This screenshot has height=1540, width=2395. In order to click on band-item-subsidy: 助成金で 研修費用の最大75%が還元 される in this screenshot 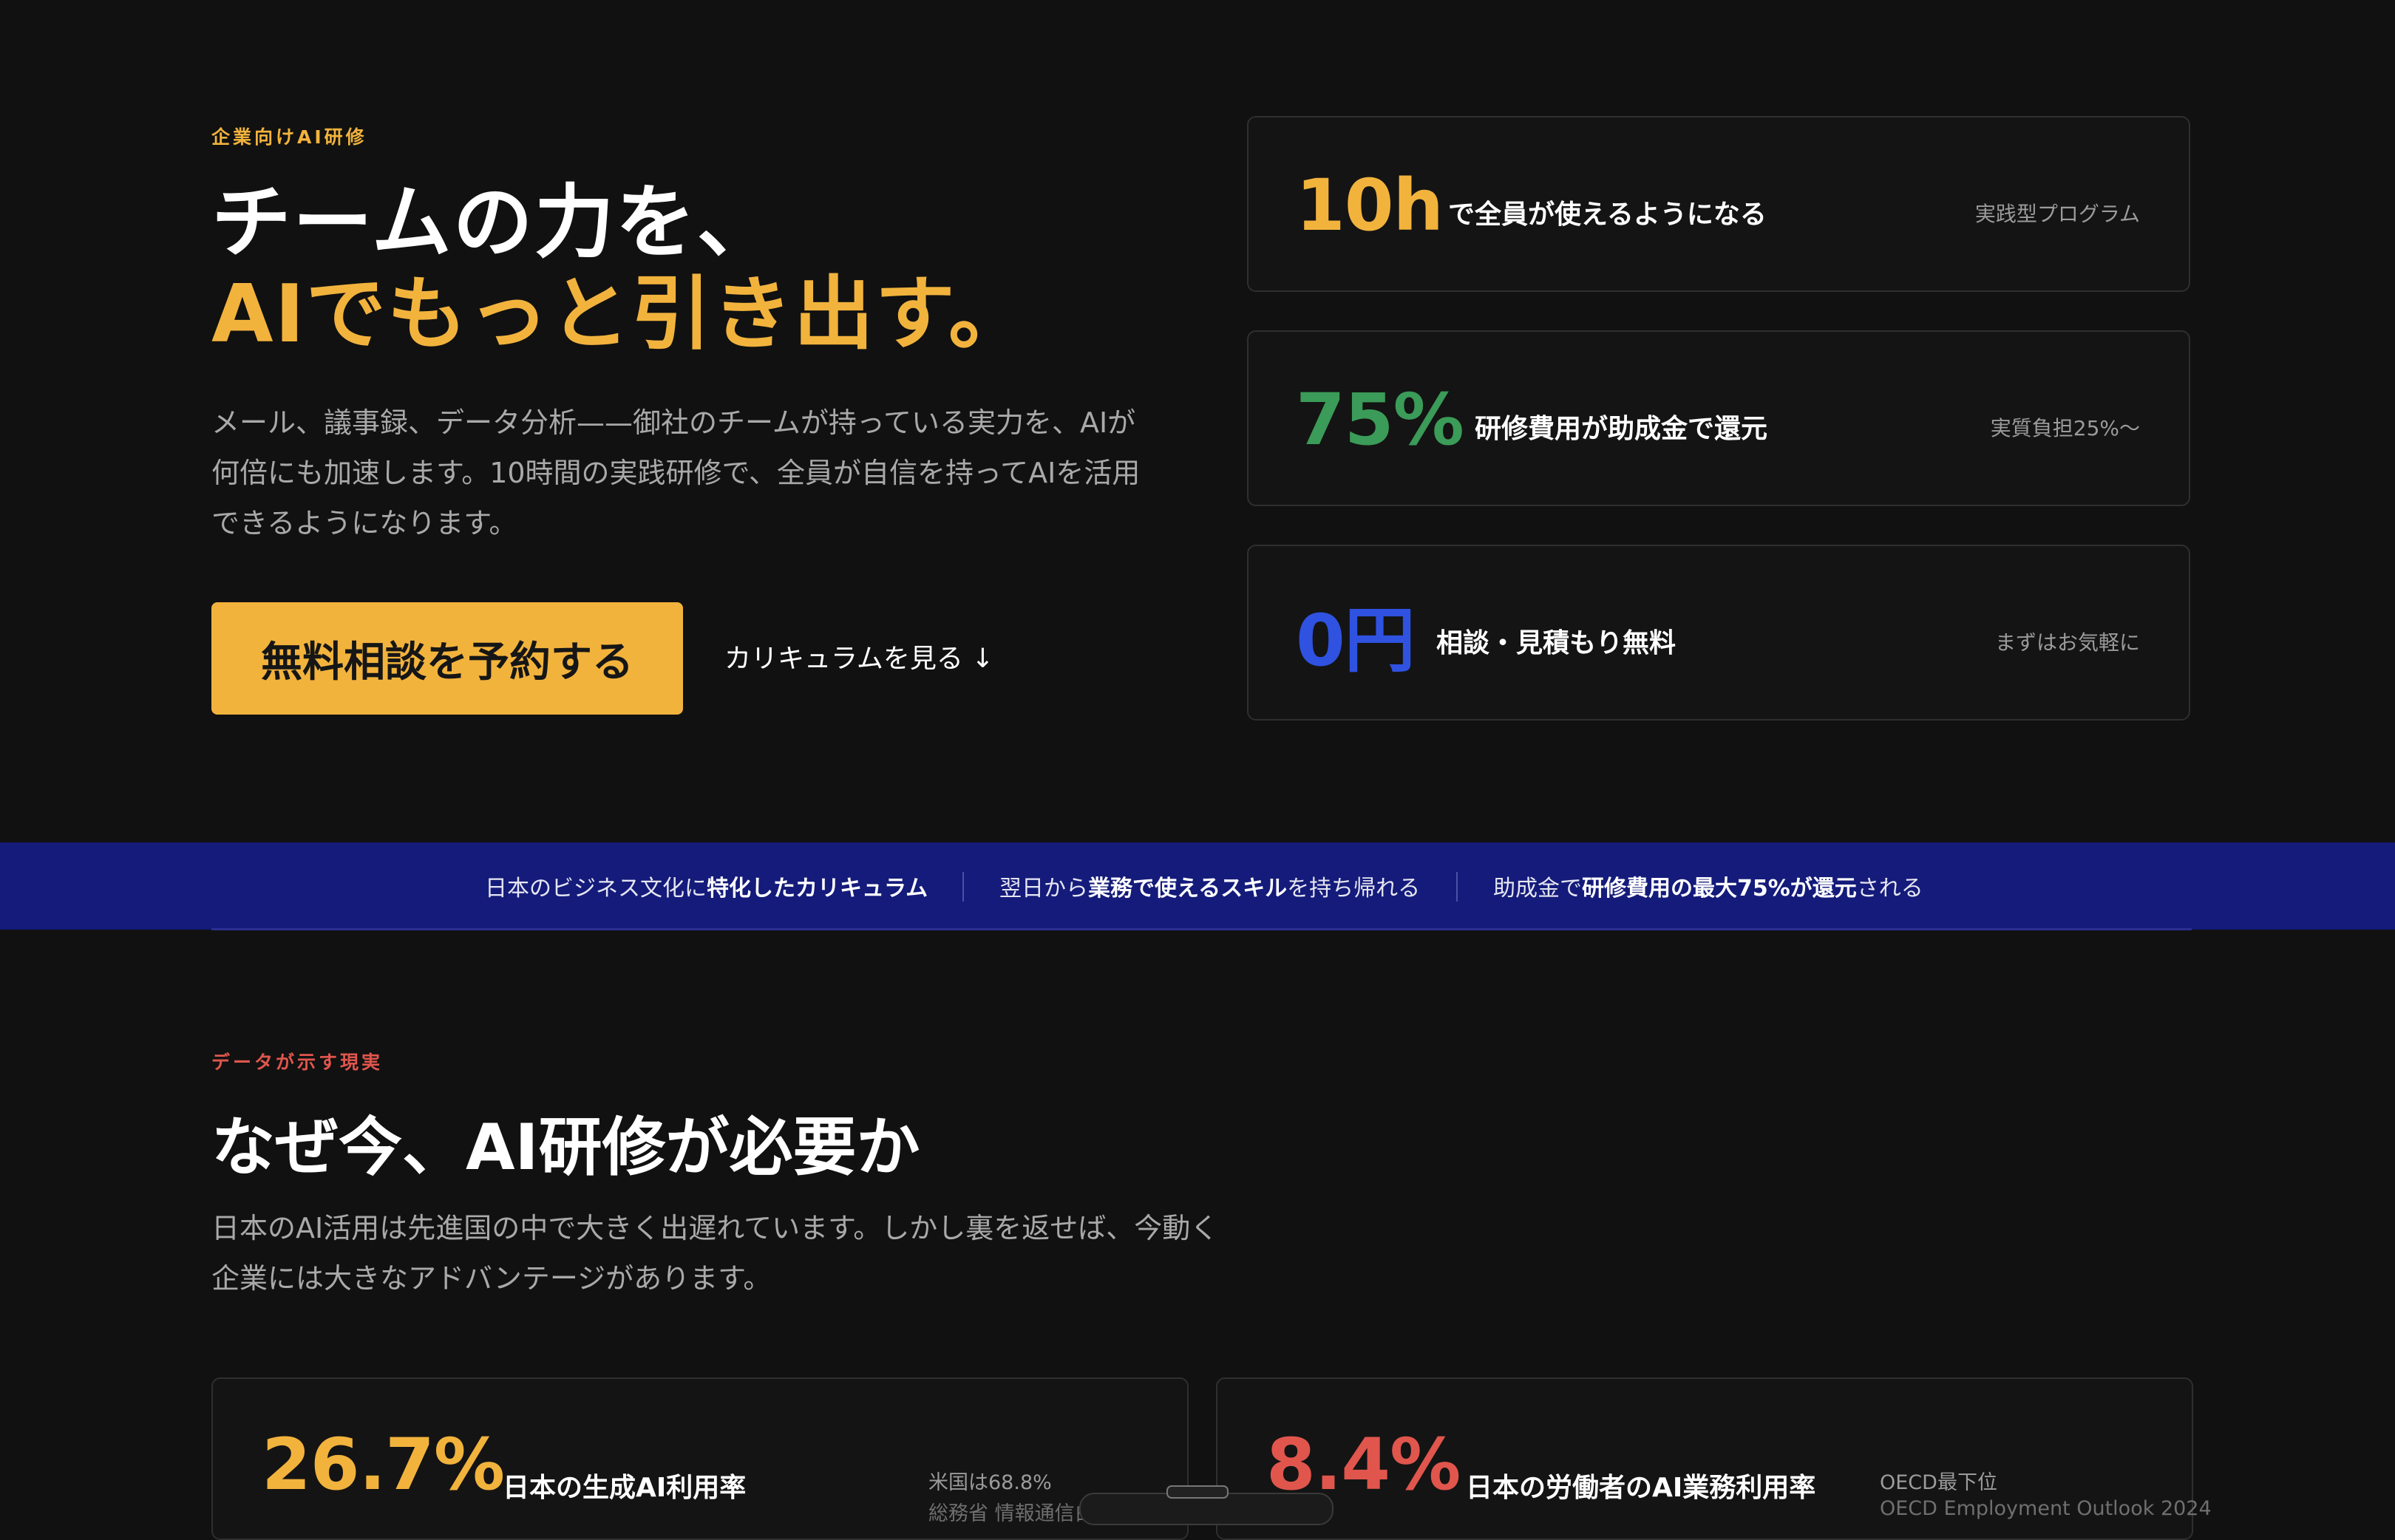, I will do `click(1708, 889)`.